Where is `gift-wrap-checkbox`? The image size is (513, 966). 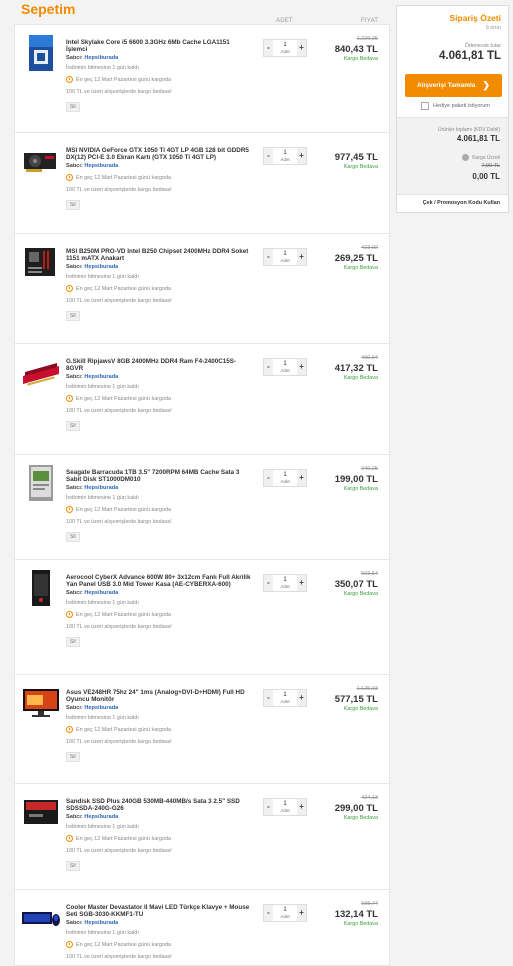 gift-wrap-checkbox is located at coordinates (425, 106).